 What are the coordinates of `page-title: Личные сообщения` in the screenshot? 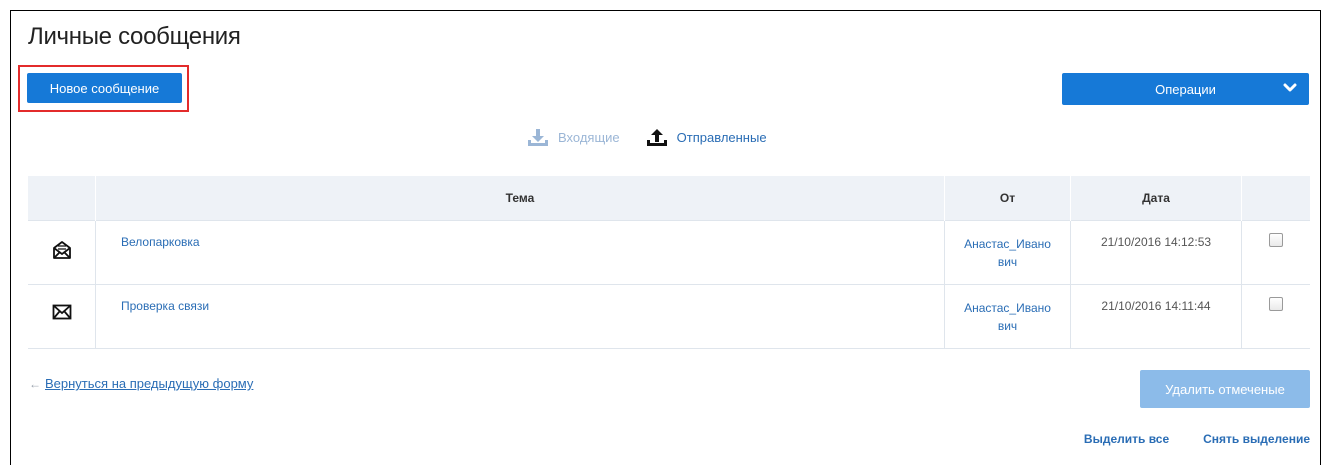 It's located at (134, 36).